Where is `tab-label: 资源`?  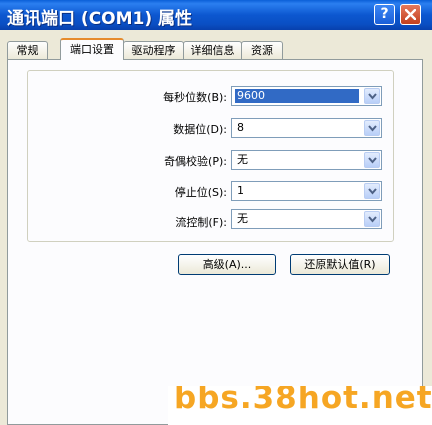
tab-label: 资源 is located at coordinates (262, 50).